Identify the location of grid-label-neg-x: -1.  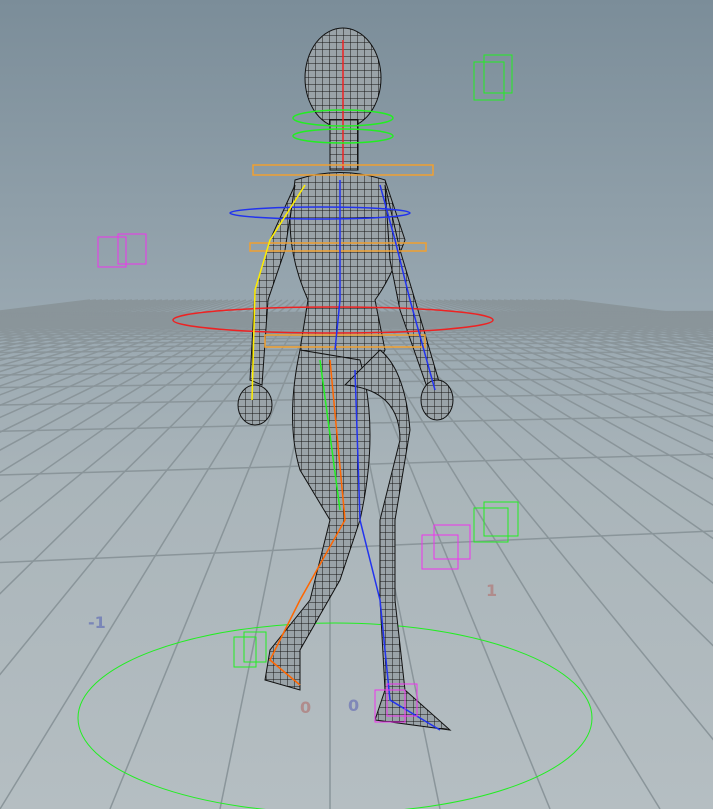
(97, 622).